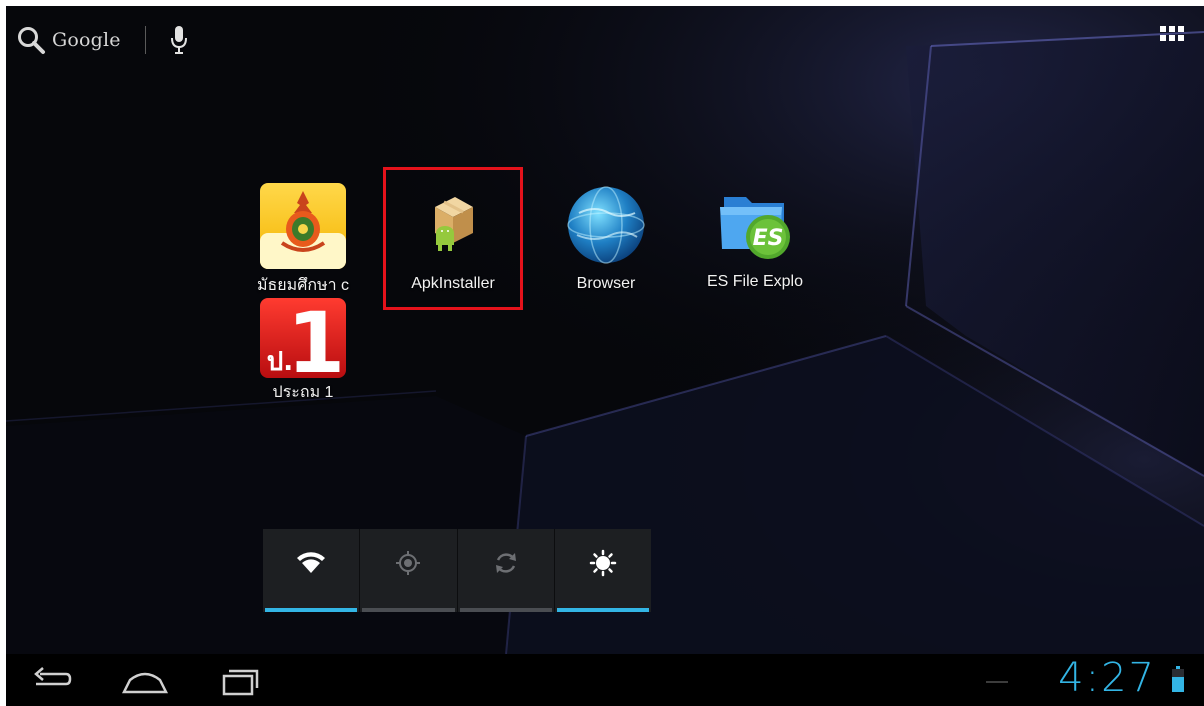 The image size is (1204, 706). What do you see at coordinates (768, 238) in the screenshot?
I see `svg-text: ES` at bounding box center [768, 238].